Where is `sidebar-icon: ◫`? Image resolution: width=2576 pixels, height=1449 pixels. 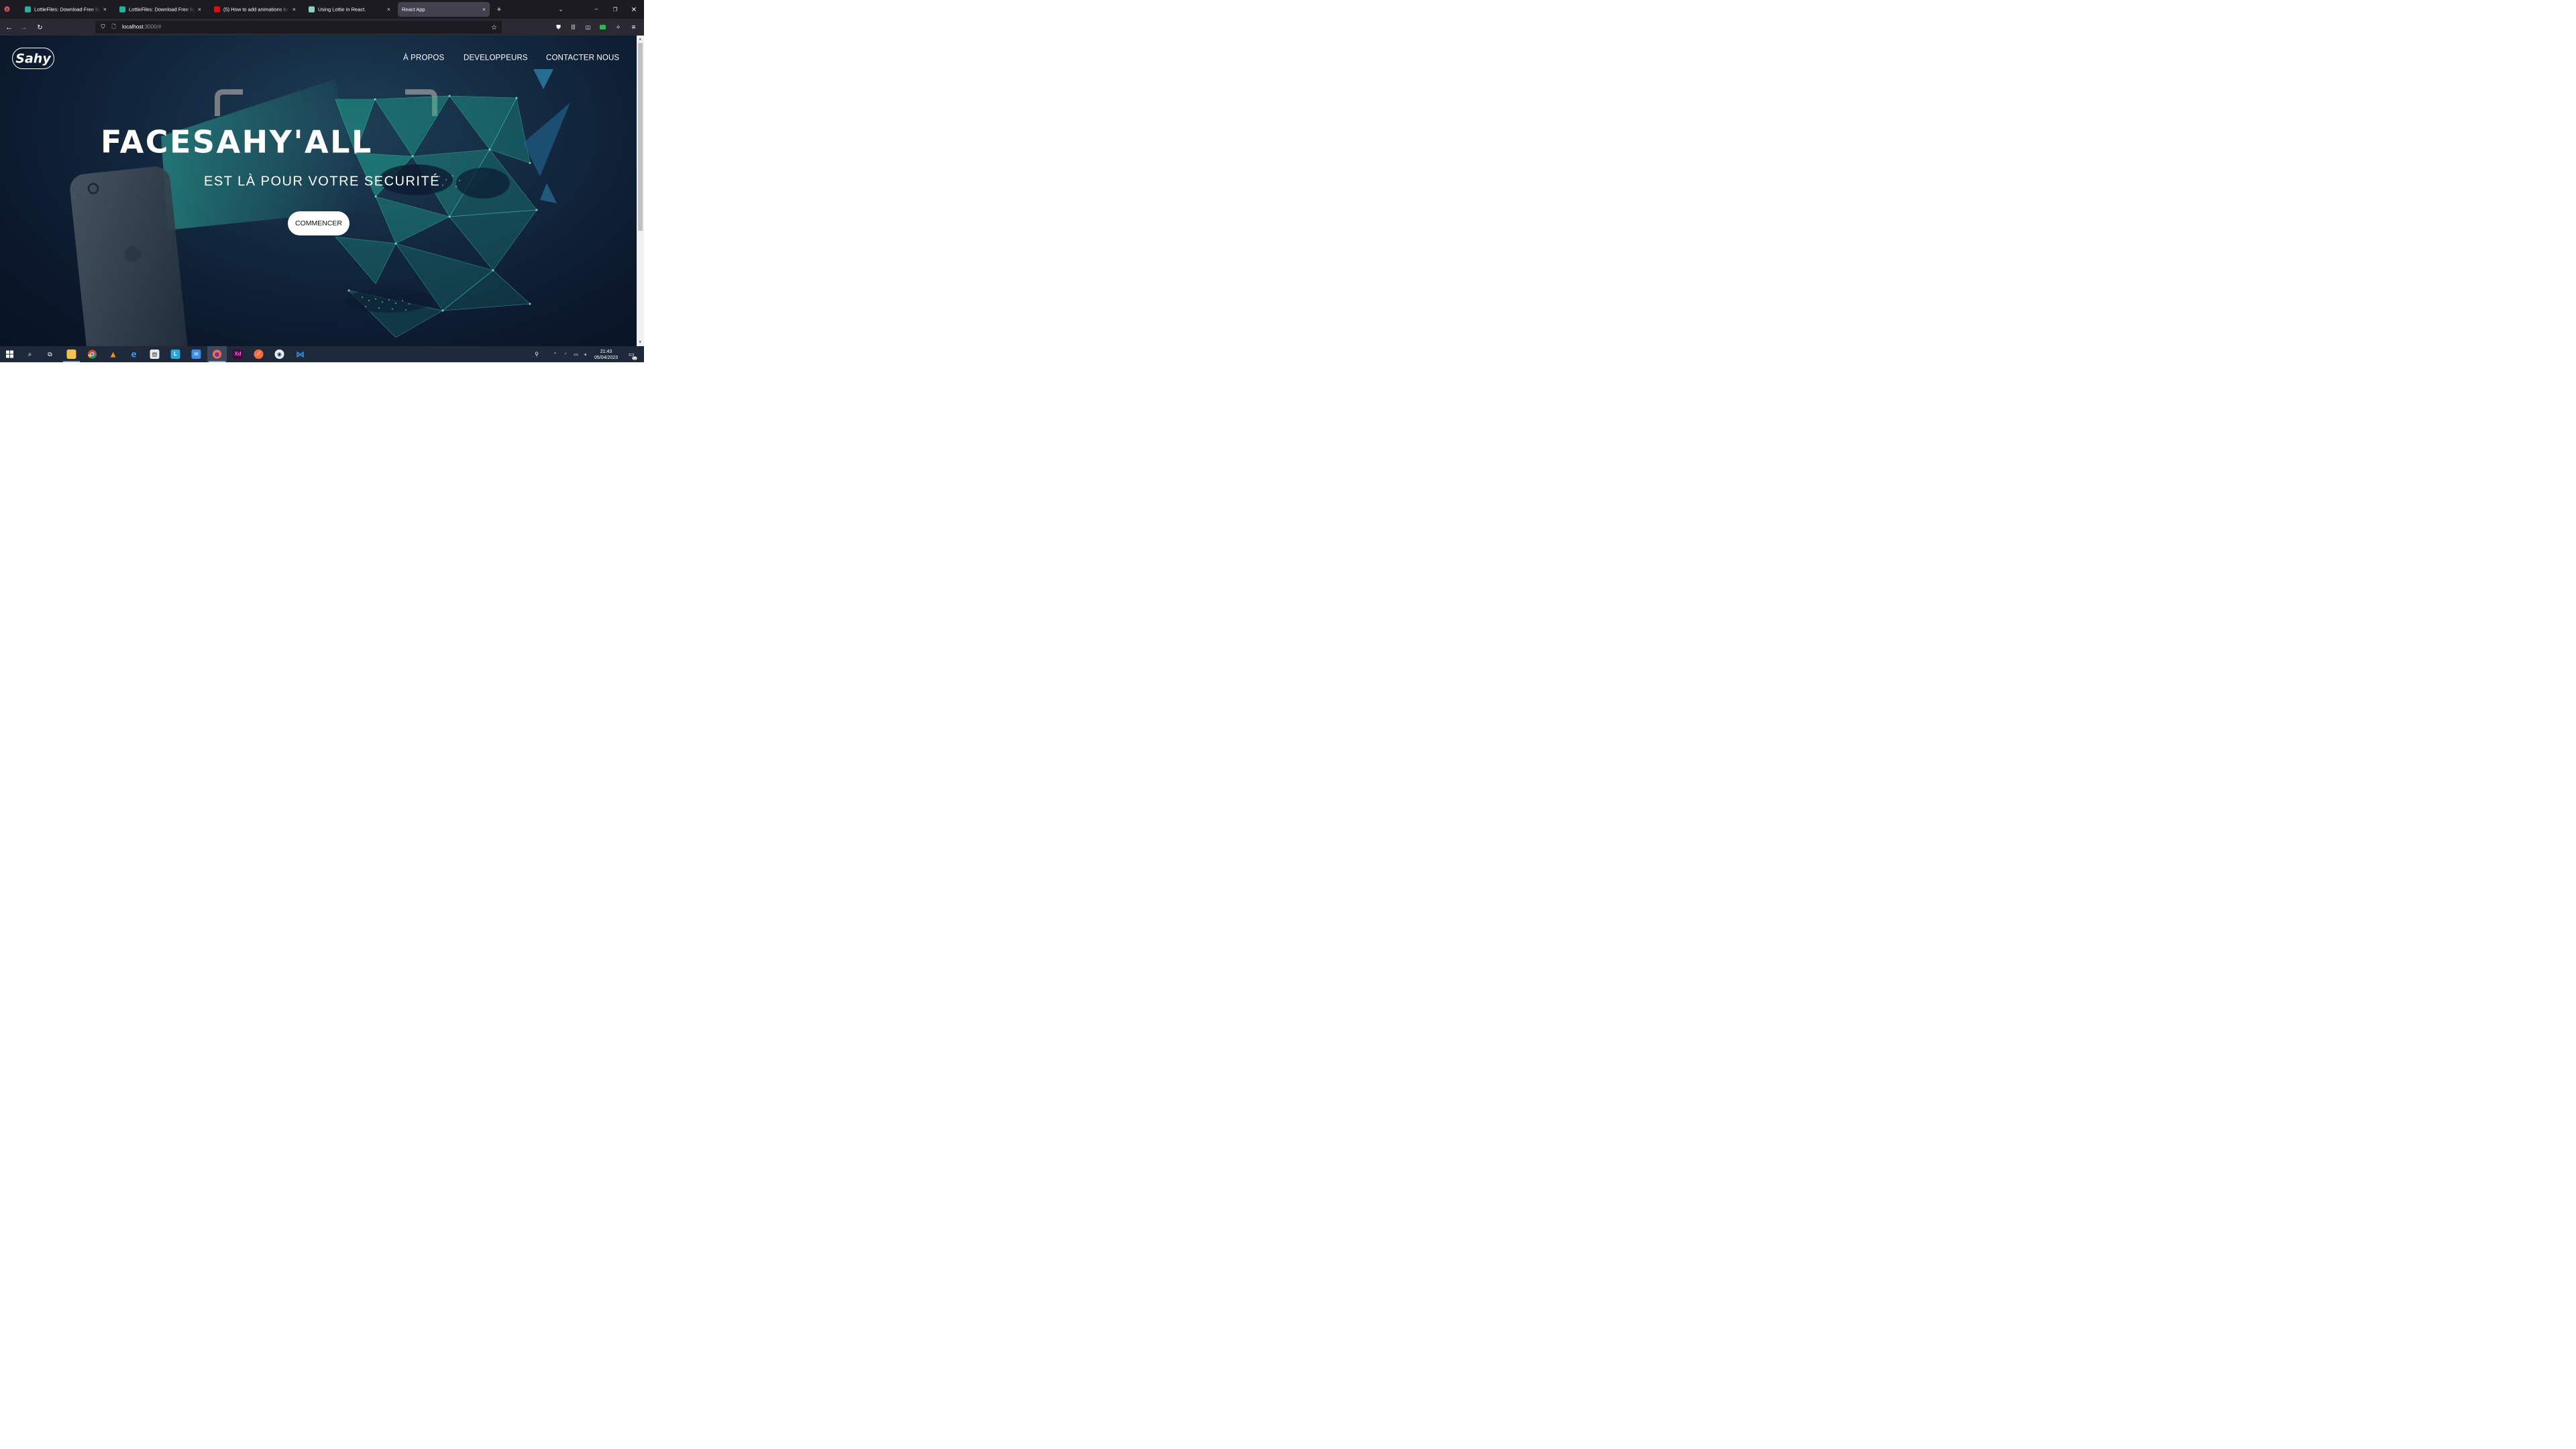 sidebar-icon: ◫ is located at coordinates (588, 27).